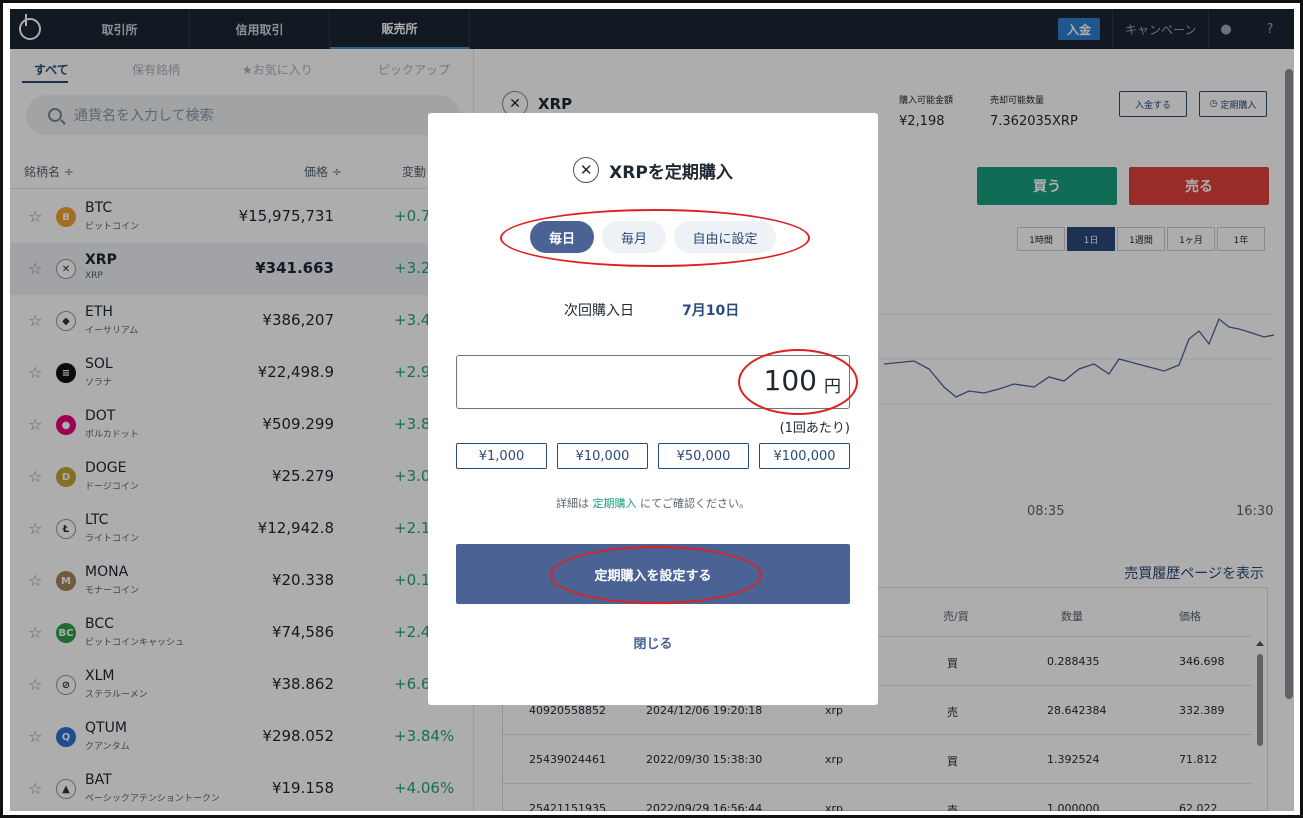  I want to click on detail-note: 詳細は 定期購入 にてご確認ください。, so click(653, 503).